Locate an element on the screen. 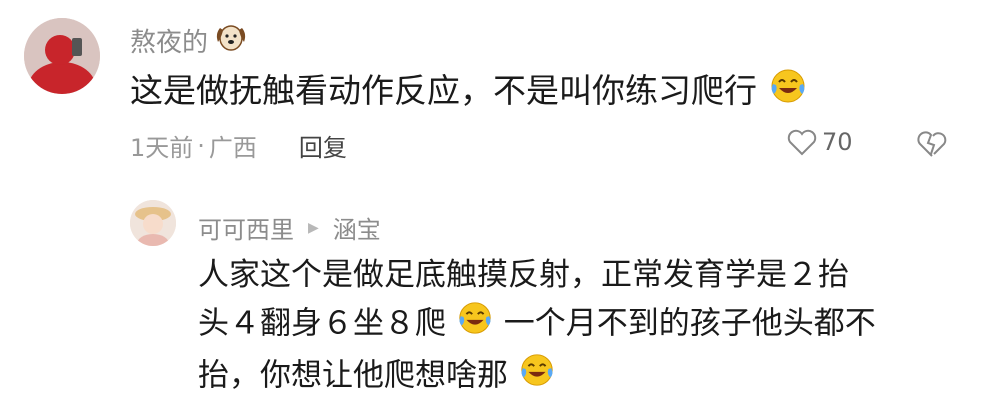 This screenshot has width=1000, height=403. comment-text-row: 这是做抚触看动作反应，不是叫你练习爬行 is located at coordinates (469, 92).